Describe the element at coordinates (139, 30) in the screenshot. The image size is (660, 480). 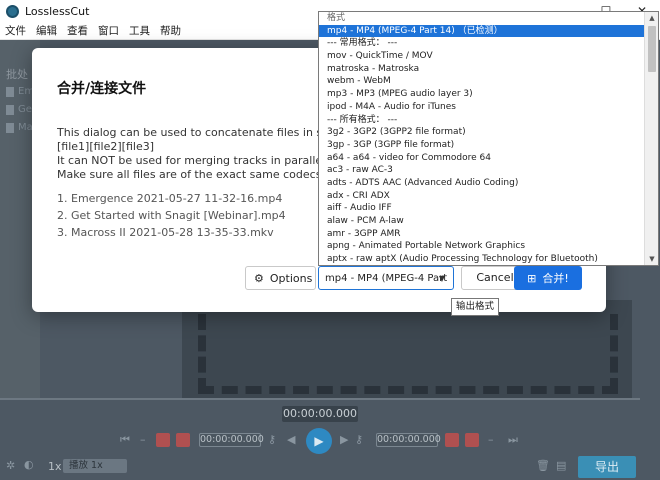
I see `menu-tools: 工具` at that location.